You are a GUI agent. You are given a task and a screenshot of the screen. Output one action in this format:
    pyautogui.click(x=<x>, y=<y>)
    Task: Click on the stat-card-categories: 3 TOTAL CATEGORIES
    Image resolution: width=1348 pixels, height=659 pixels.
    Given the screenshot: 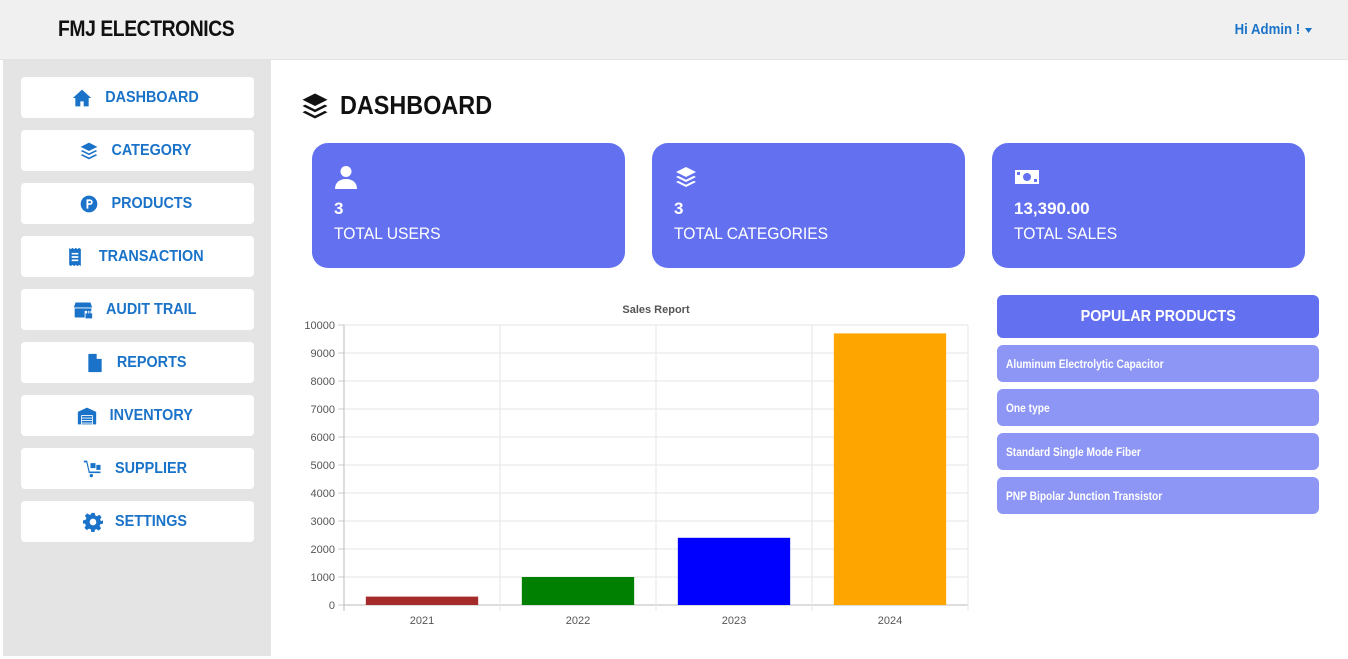 What is the action you would take?
    pyautogui.click(x=808, y=205)
    